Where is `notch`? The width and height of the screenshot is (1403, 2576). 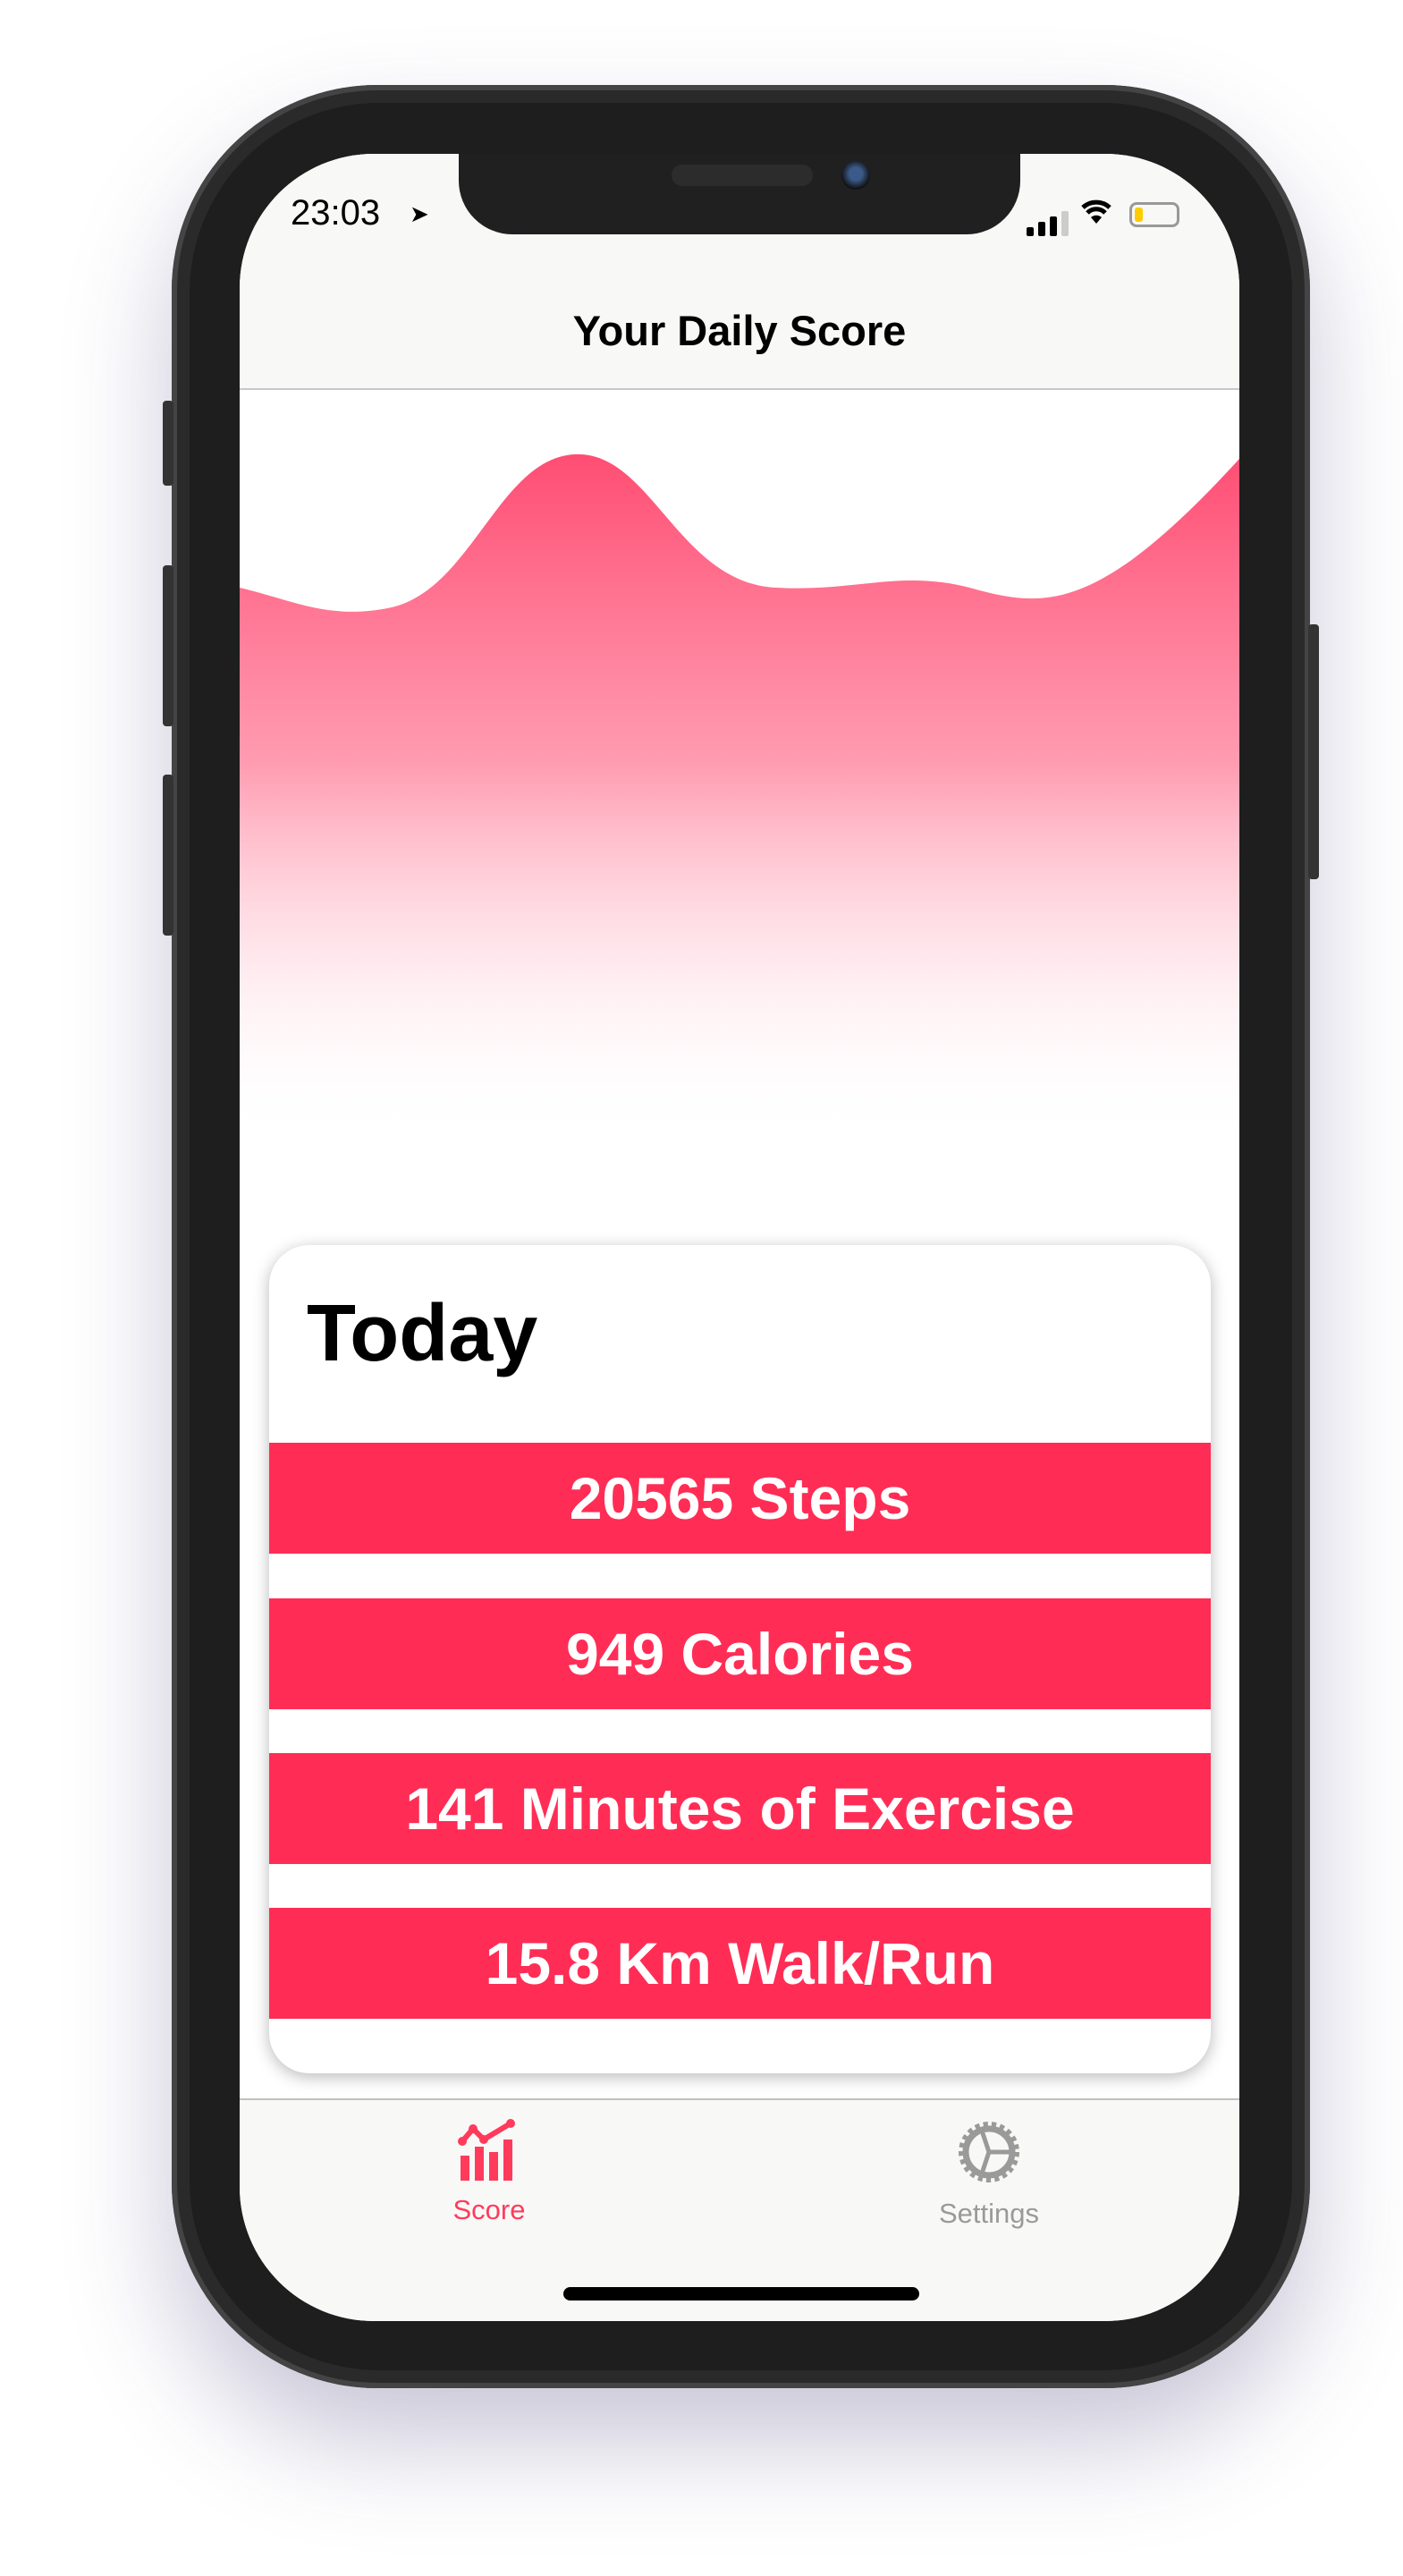
notch is located at coordinates (739, 194).